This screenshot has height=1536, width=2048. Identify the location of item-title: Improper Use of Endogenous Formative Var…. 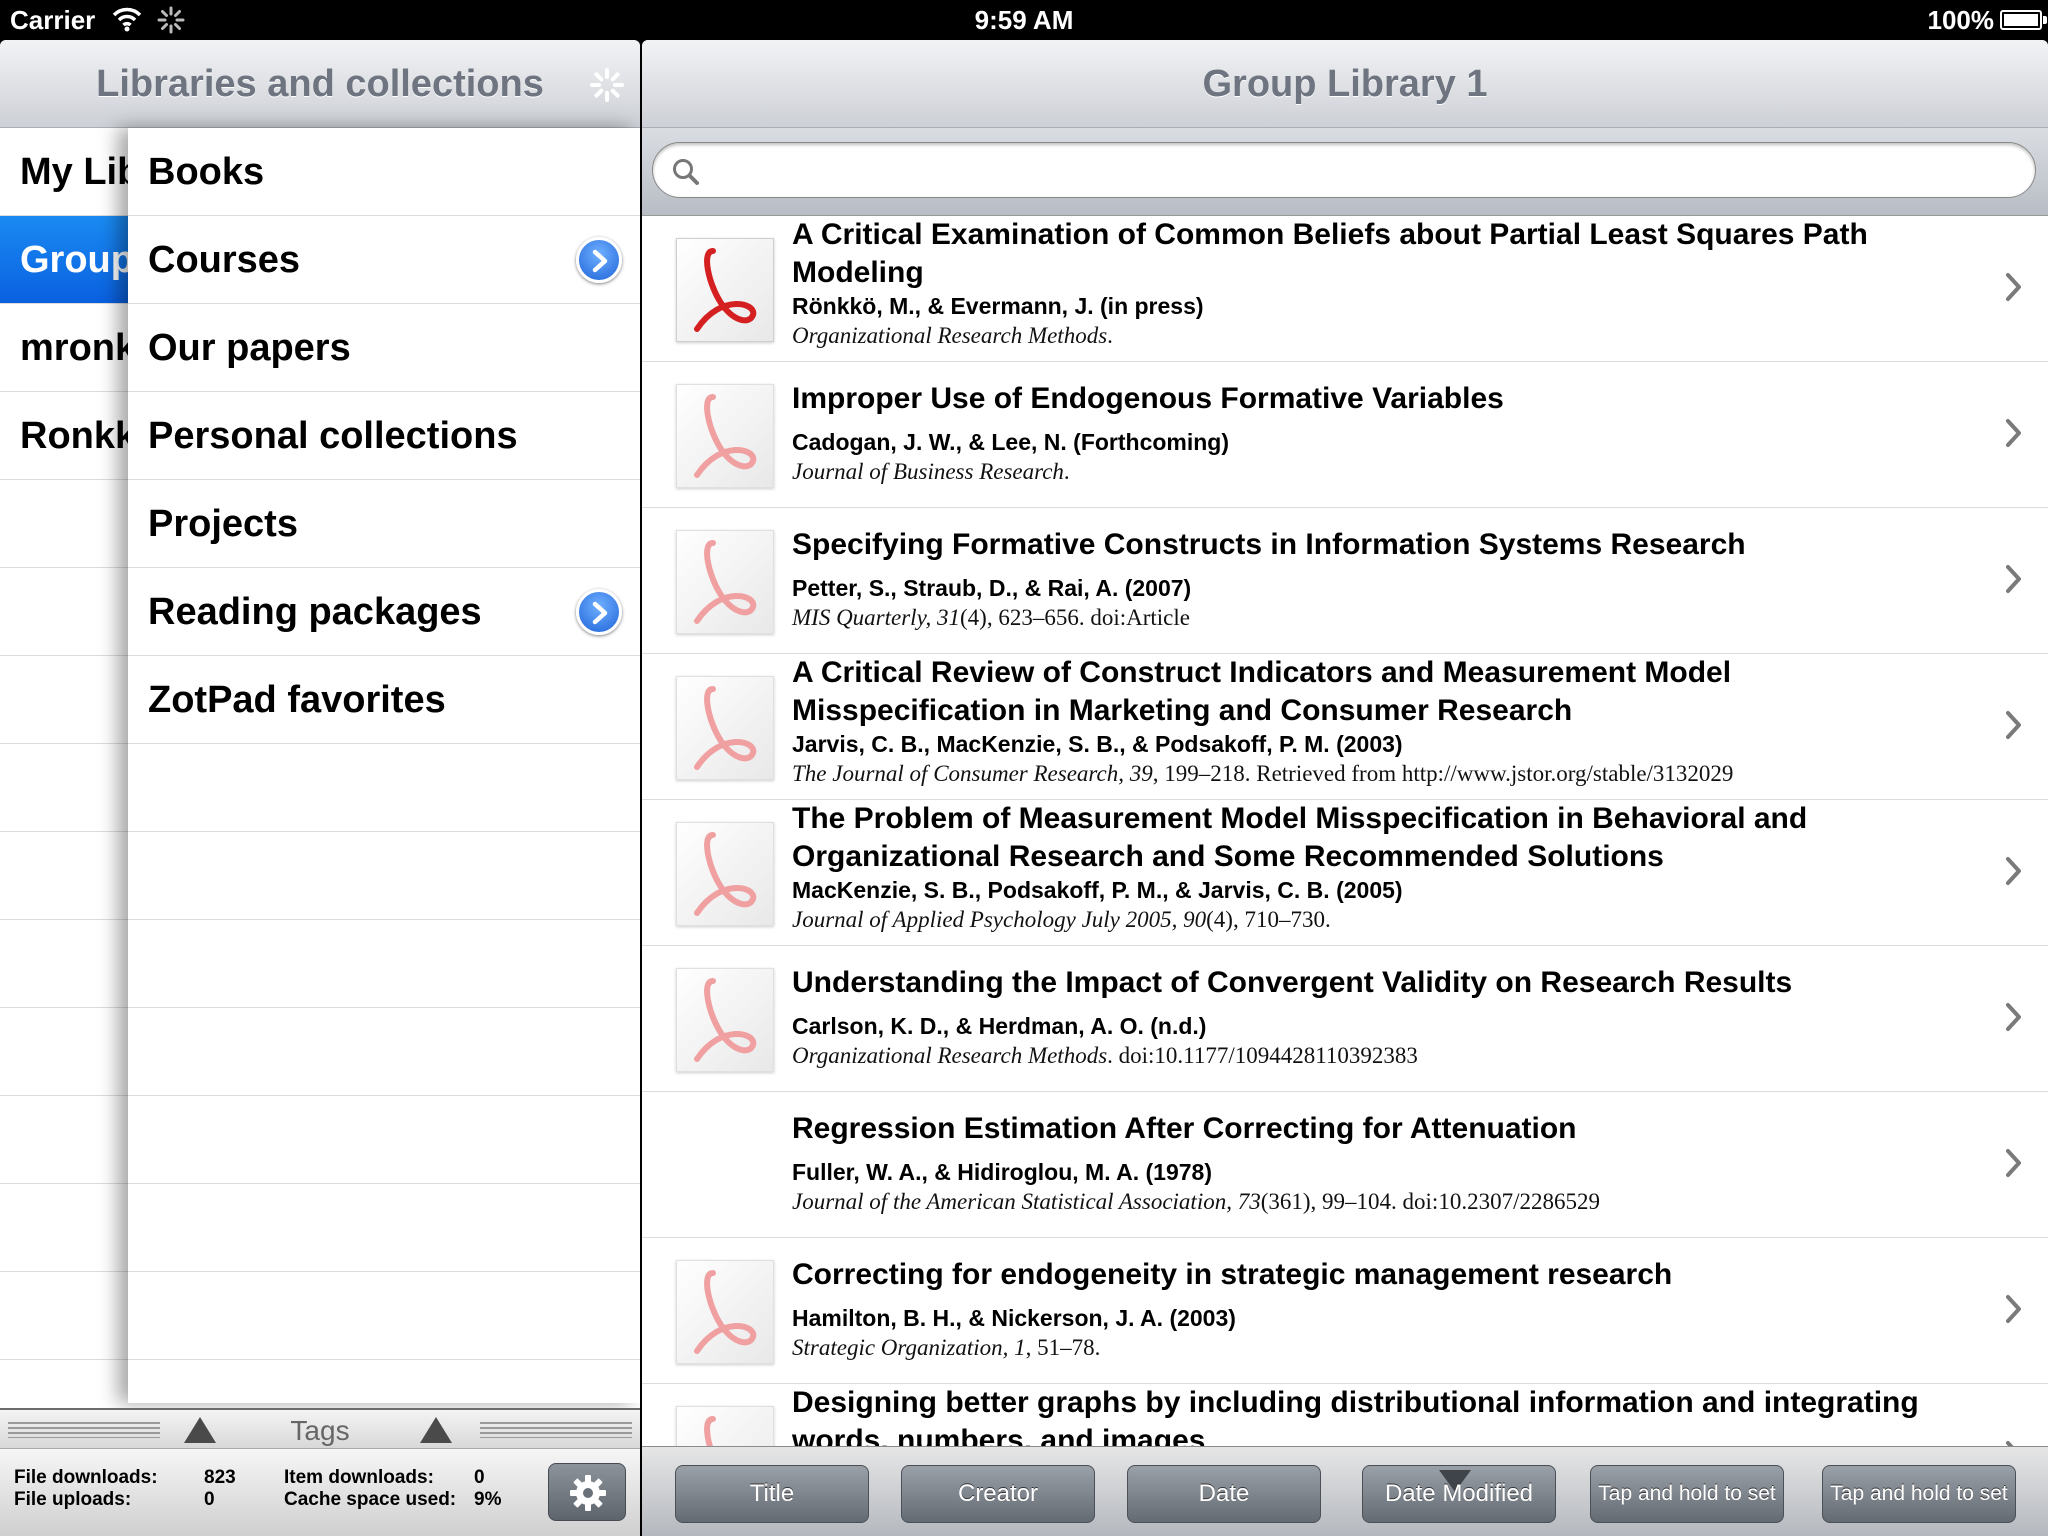
(1148, 398).